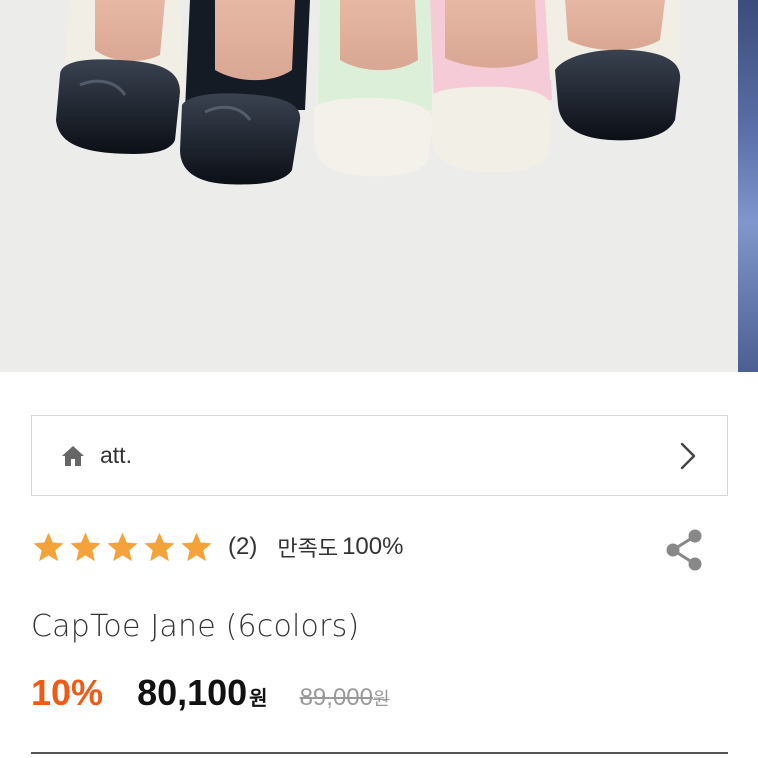 The image size is (758, 758). What do you see at coordinates (336, 697) in the screenshot?
I see `original-price: 89,000` at bounding box center [336, 697].